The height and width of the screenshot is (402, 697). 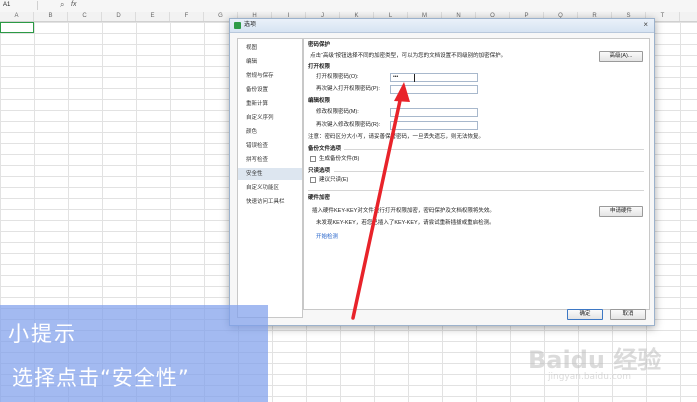 I want to click on edit-permission-heading: 编辑权限, so click(x=319, y=101).